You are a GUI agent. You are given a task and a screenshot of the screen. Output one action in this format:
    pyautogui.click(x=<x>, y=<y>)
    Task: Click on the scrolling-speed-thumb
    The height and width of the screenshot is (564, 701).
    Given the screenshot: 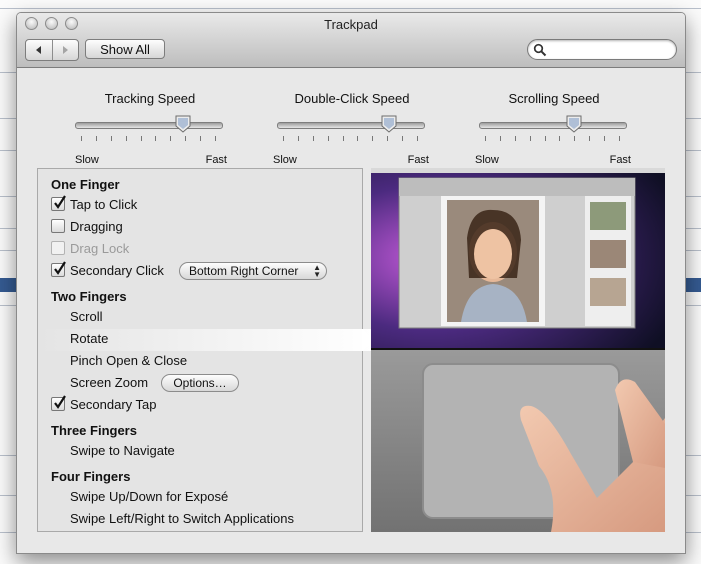 What is the action you would take?
    pyautogui.click(x=574, y=124)
    